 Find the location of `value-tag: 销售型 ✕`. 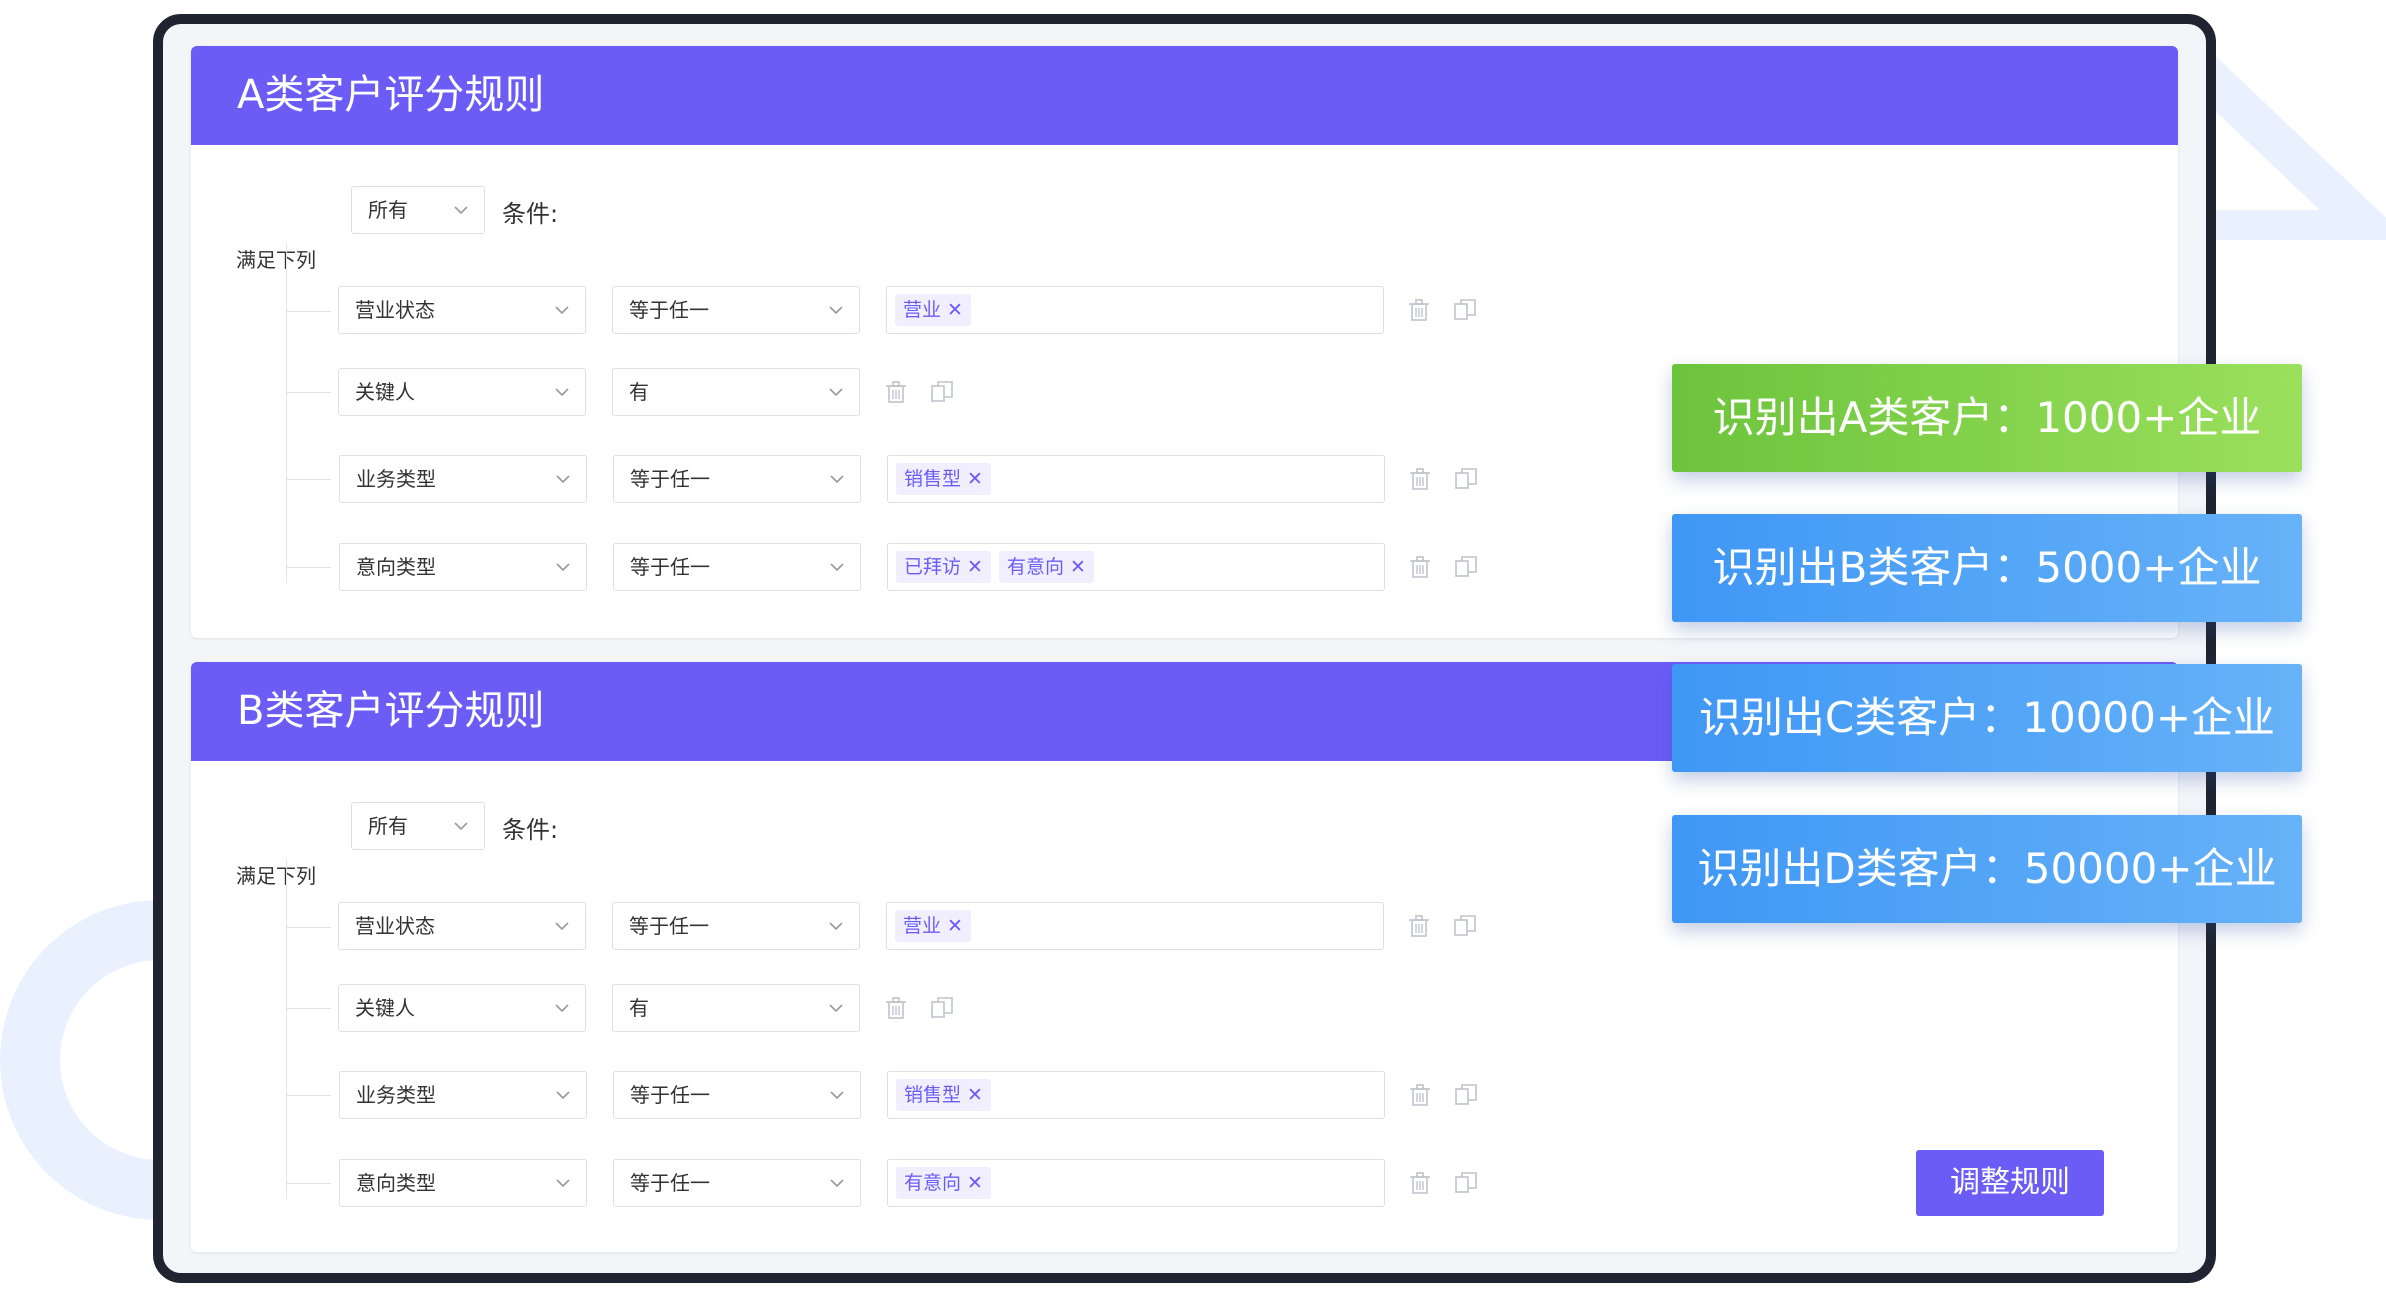

value-tag: 销售型 ✕ is located at coordinates (943, 479).